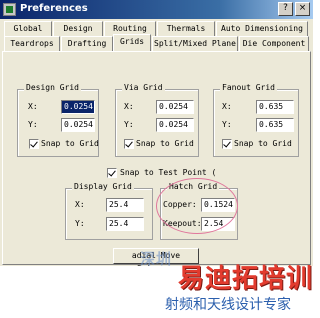 Image resolution: width=320 pixels, height=318 pixels. Describe the element at coordinates (143, 87) in the screenshot. I see `via-grid-title: Via Grid` at that location.